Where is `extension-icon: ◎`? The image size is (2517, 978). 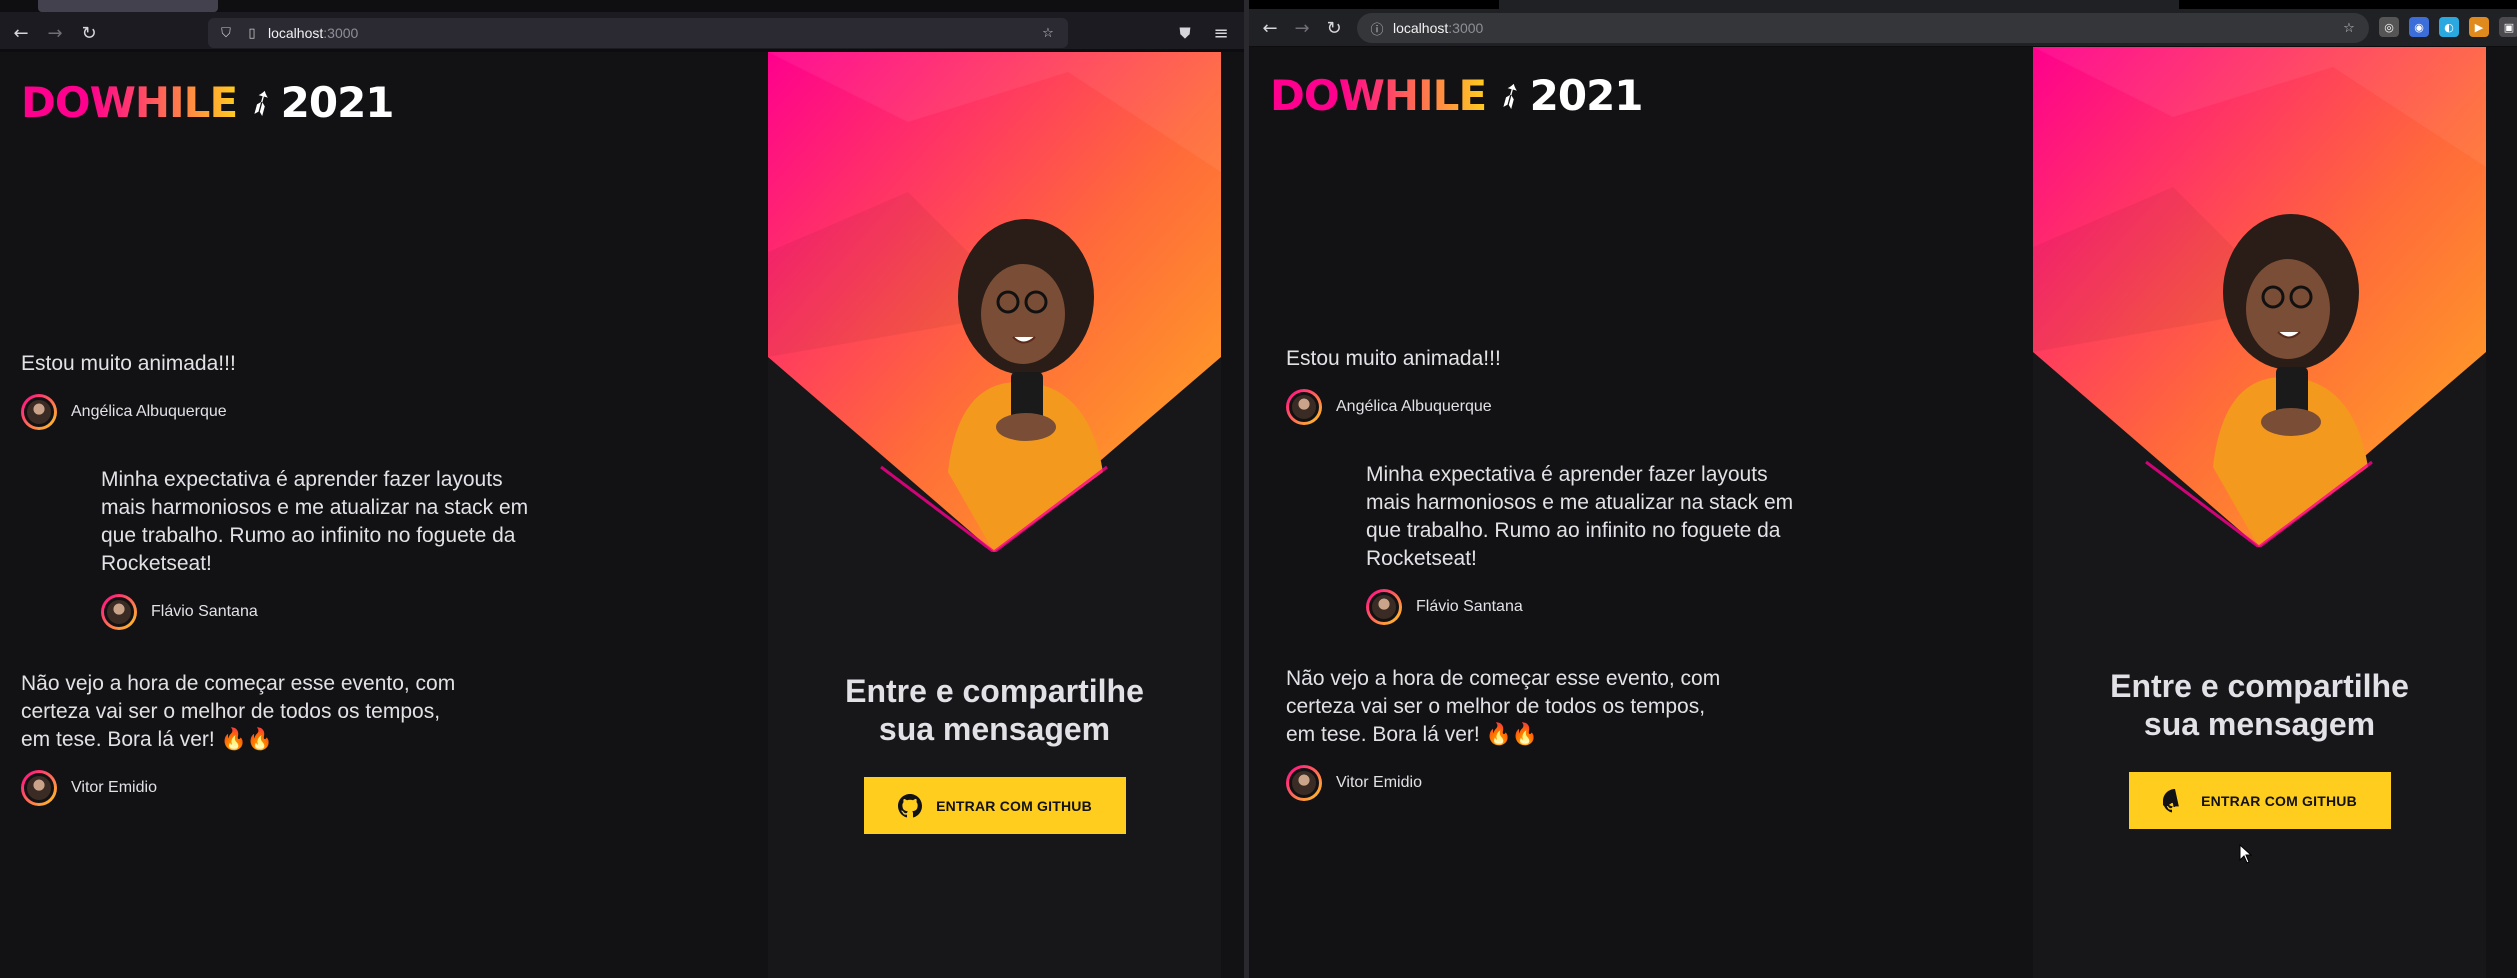
extension-icon: ◎ is located at coordinates (2389, 27).